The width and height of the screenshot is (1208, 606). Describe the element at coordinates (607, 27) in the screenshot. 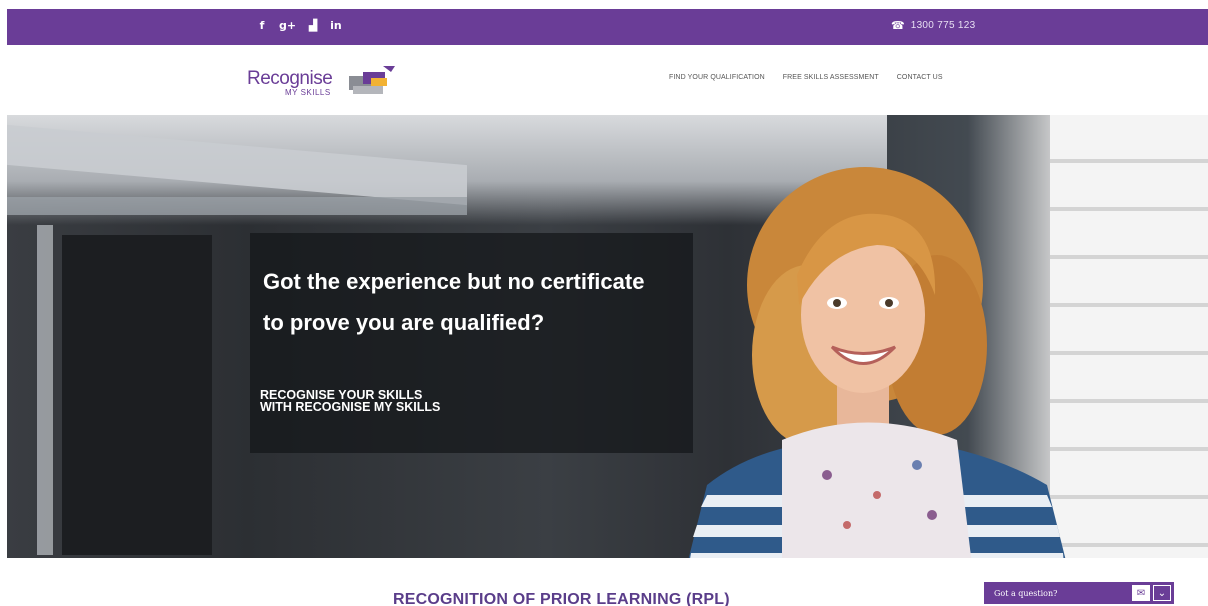

I see `top-bar: f g+ ▟ in ☎ 1300 775 123` at that location.